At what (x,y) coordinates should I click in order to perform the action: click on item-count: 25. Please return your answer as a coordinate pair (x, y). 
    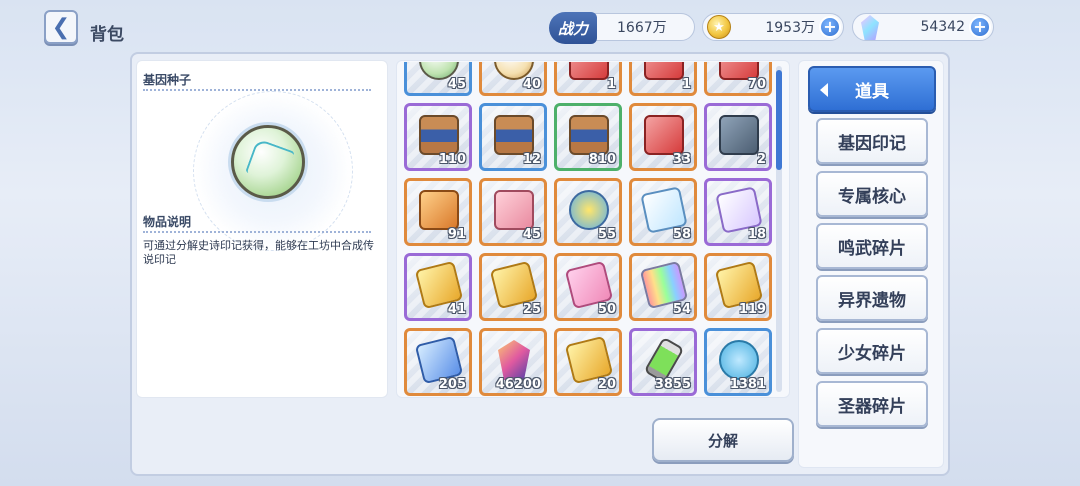
    Looking at the image, I should click on (531, 309).